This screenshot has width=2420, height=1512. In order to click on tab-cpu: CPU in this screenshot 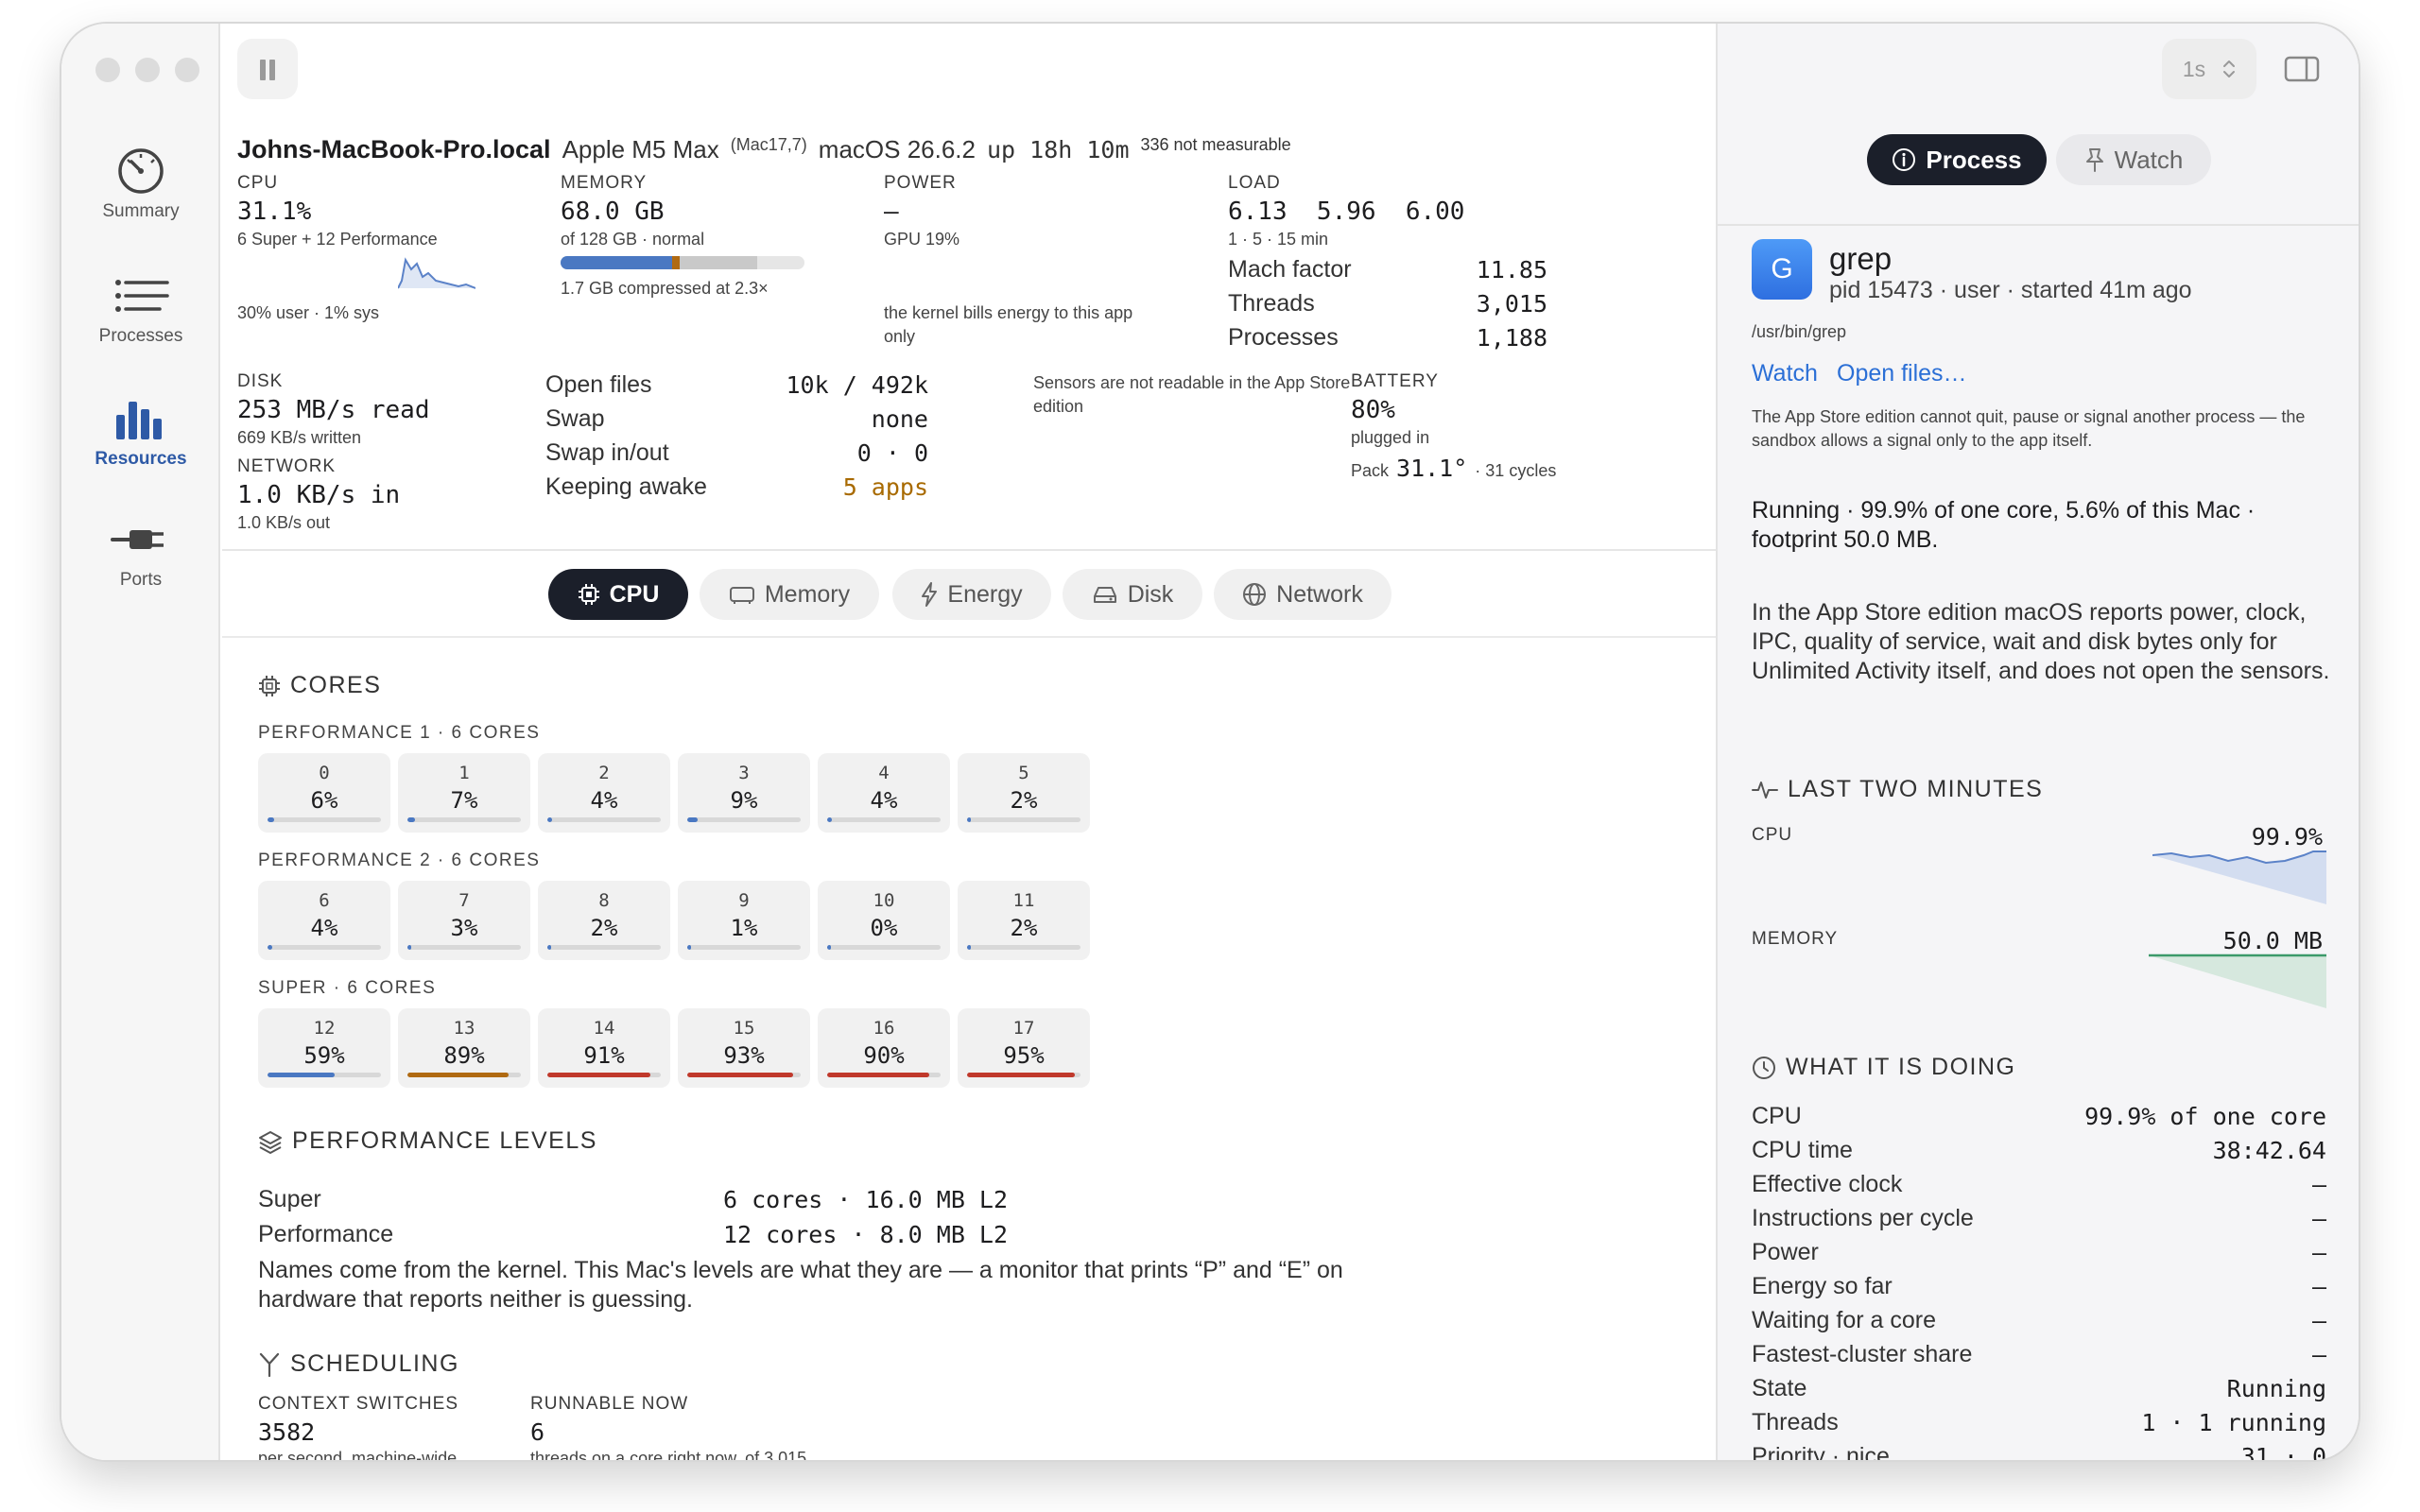, I will do `click(618, 594)`.